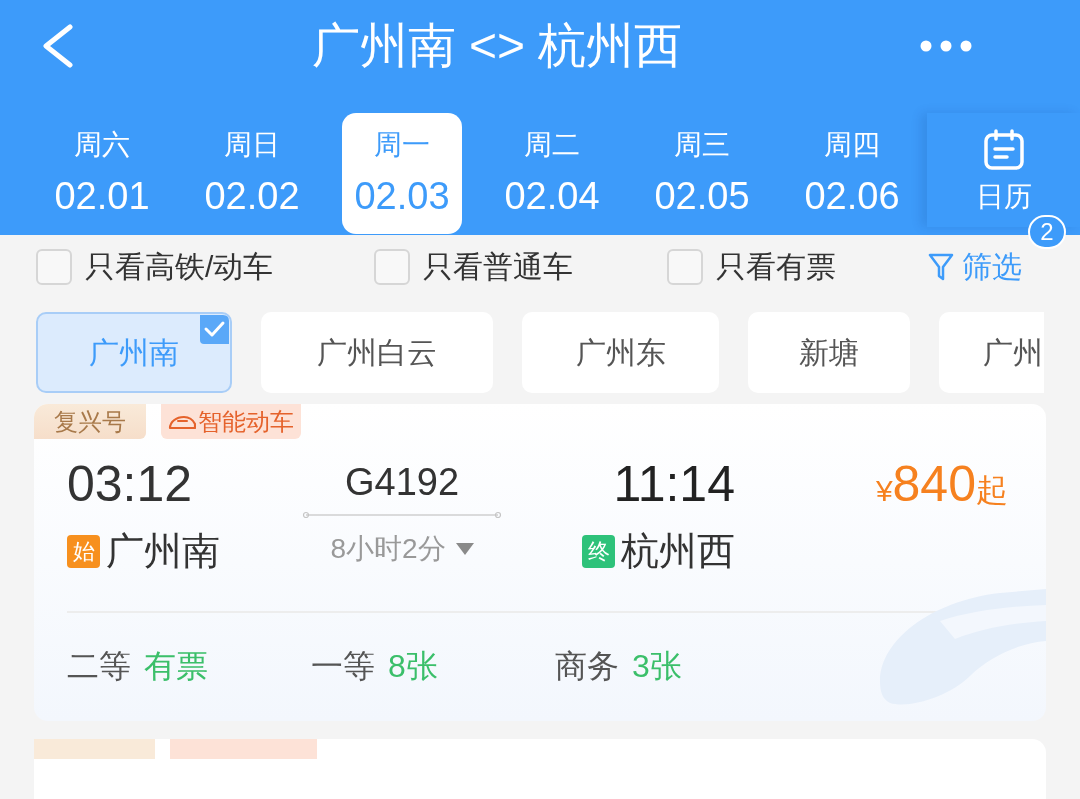 The width and height of the screenshot is (1080, 799). What do you see at coordinates (946, 46) in the screenshot?
I see `more-icon` at bounding box center [946, 46].